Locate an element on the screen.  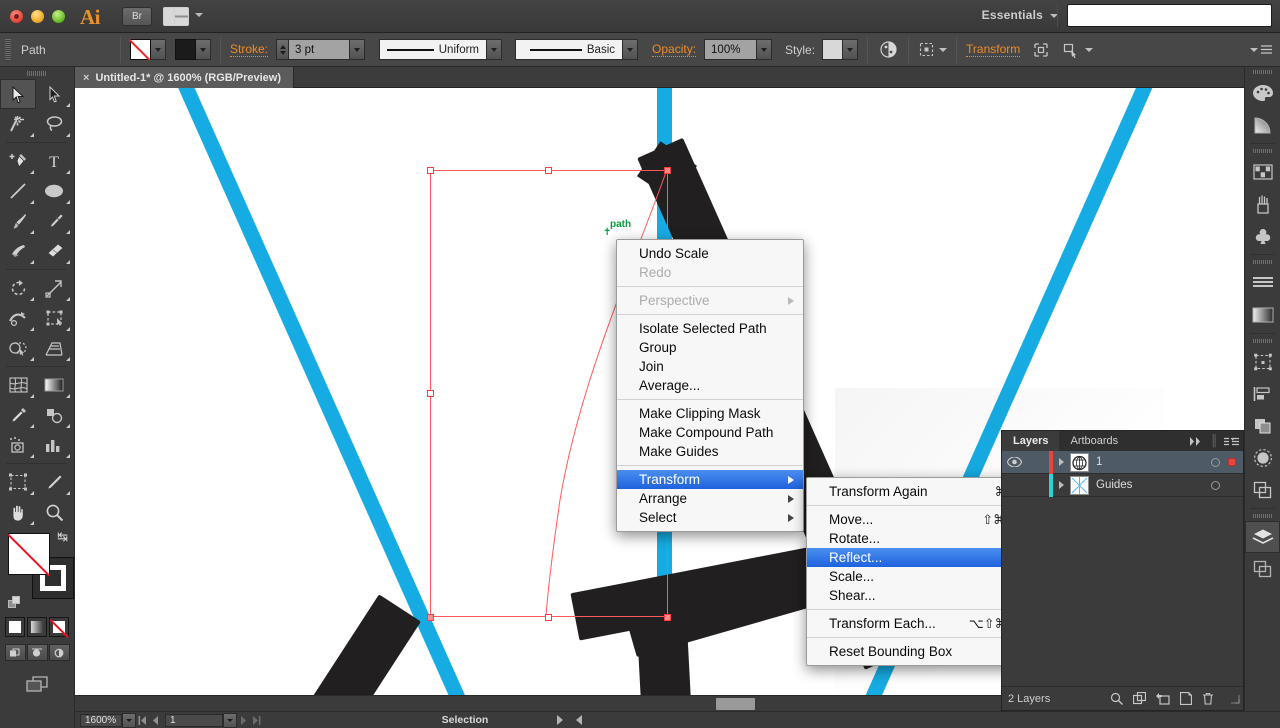
stroke-weight-input: 3 pt is located at coordinates (319, 49).